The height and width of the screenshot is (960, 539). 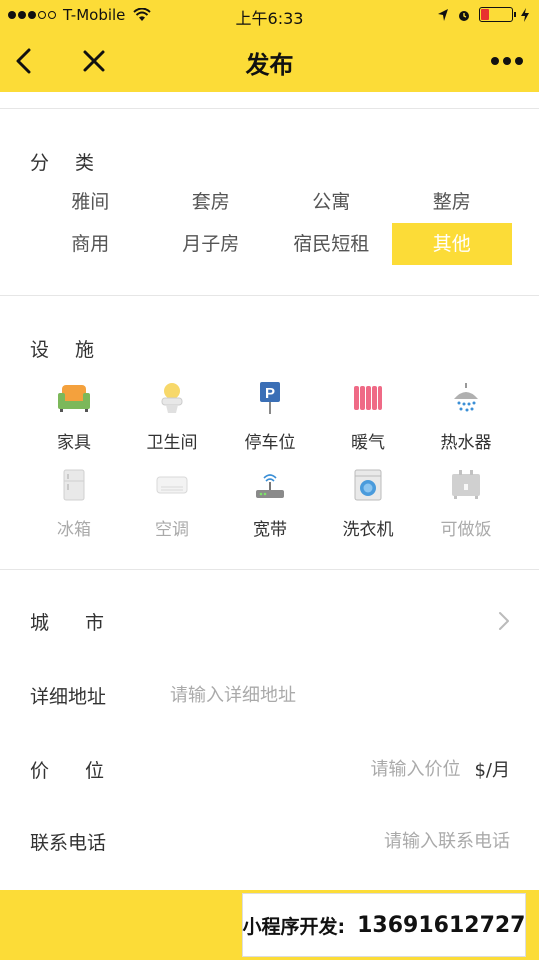 I want to click on facility-label: 空调, so click(x=172, y=530).